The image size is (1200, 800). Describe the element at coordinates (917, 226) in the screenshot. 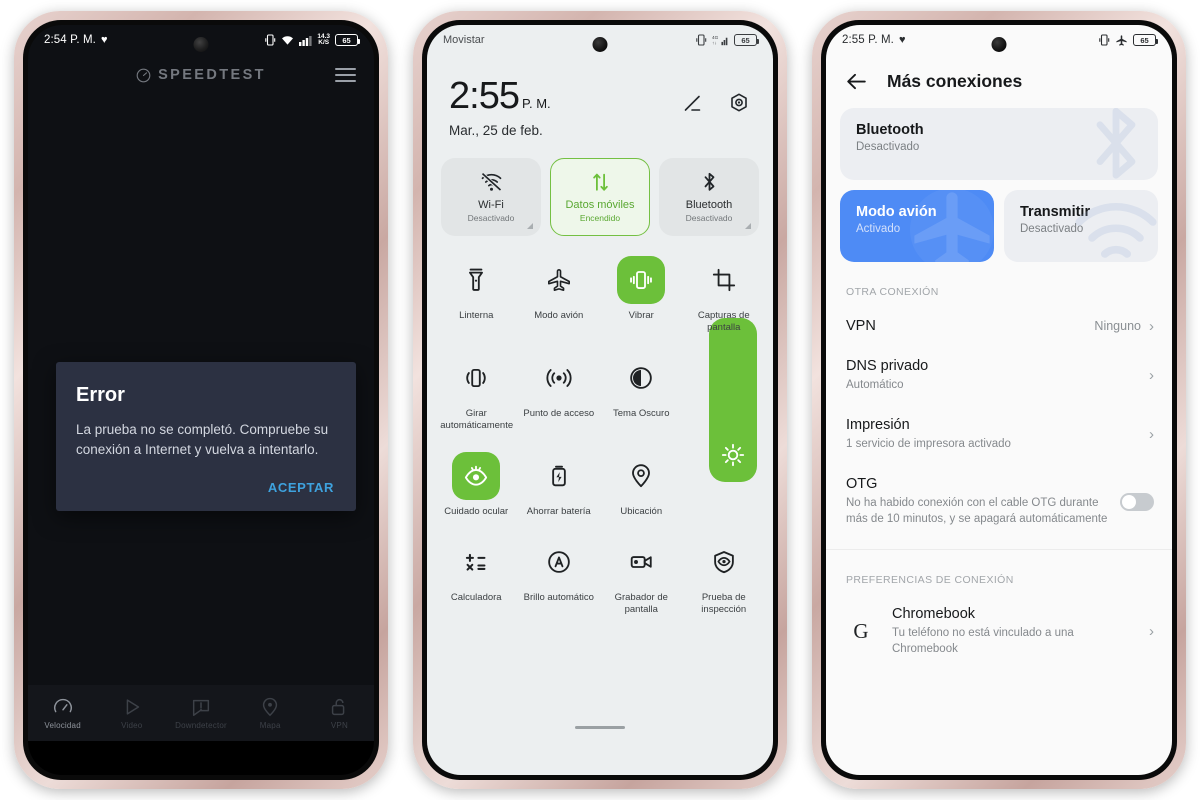

I see `card-modo-avion: Modo avión Activado` at that location.